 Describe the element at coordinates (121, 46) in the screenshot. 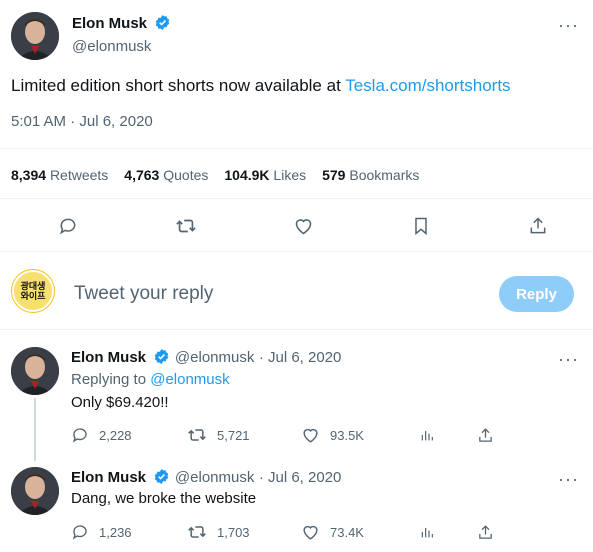

I see `author-handle: @elonmusk` at that location.